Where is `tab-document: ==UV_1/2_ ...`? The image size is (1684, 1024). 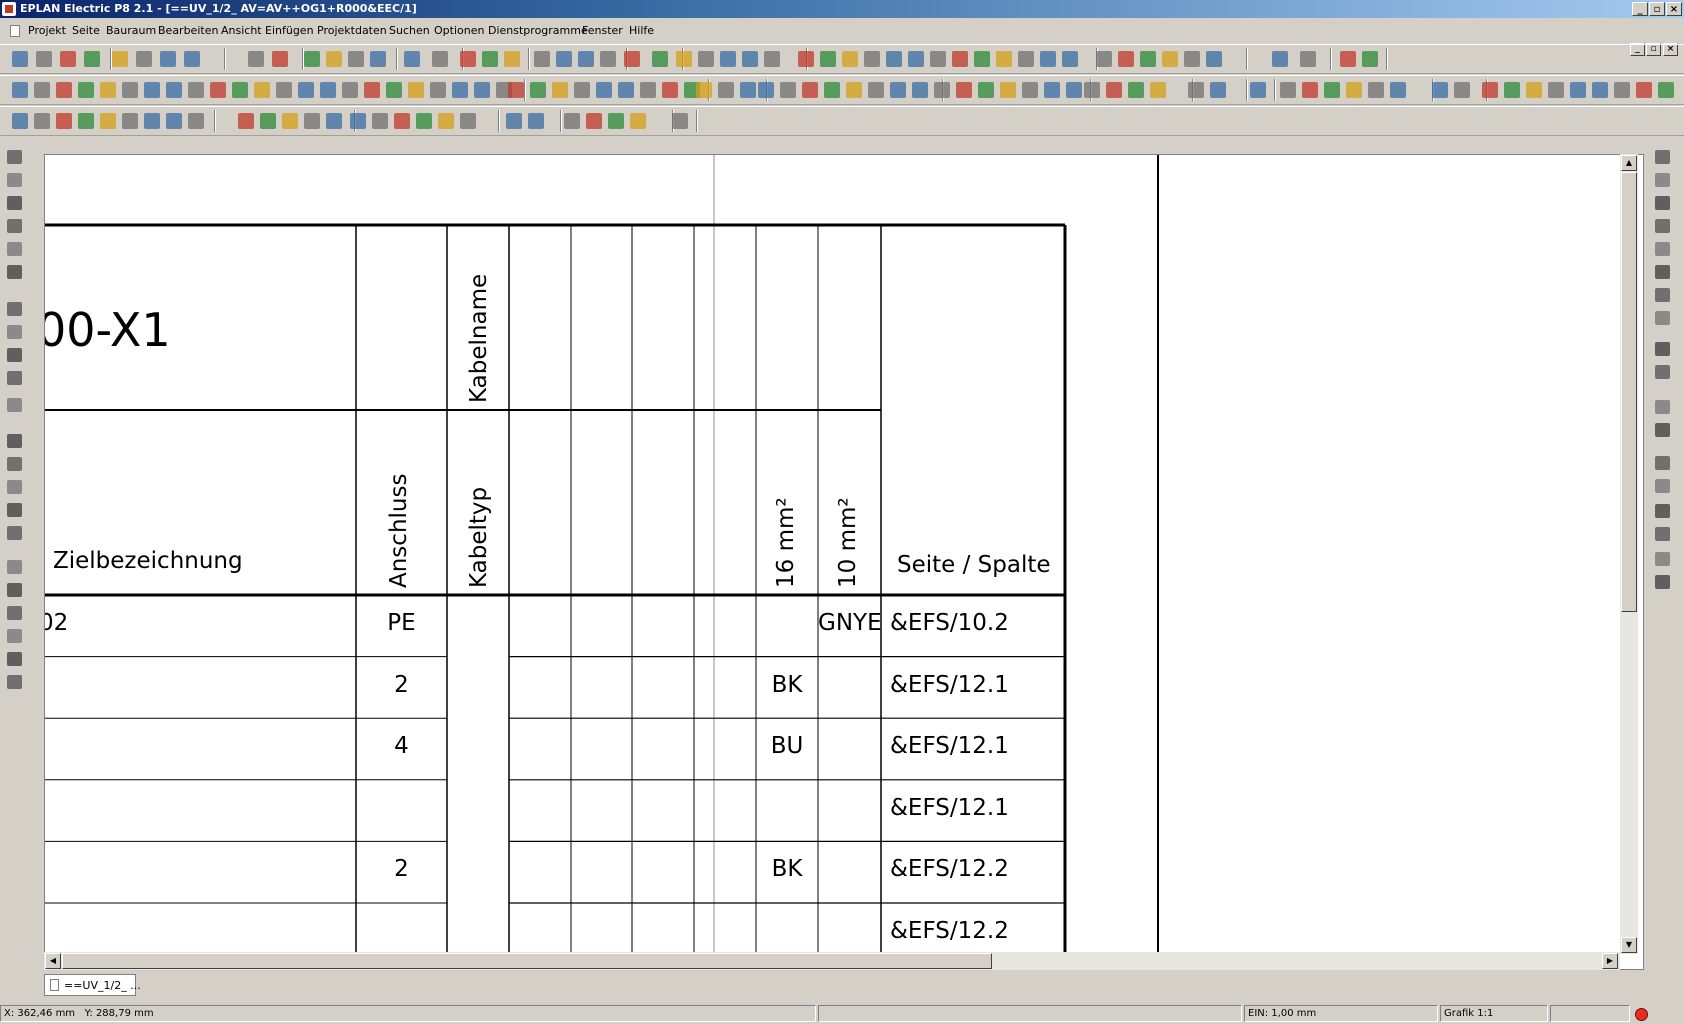
tab-document: ==UV_1/2_ ... is located at coordinates (92, 985).